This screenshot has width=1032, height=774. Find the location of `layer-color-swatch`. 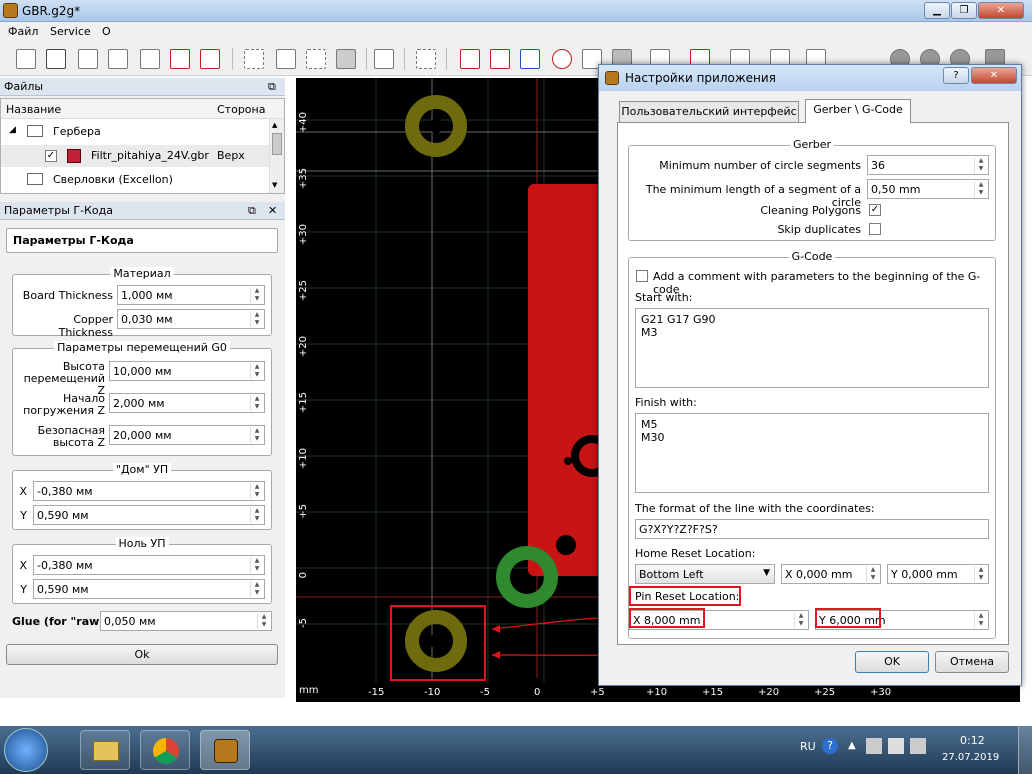

layer-color-swatch is located at coordinates (74, 156).